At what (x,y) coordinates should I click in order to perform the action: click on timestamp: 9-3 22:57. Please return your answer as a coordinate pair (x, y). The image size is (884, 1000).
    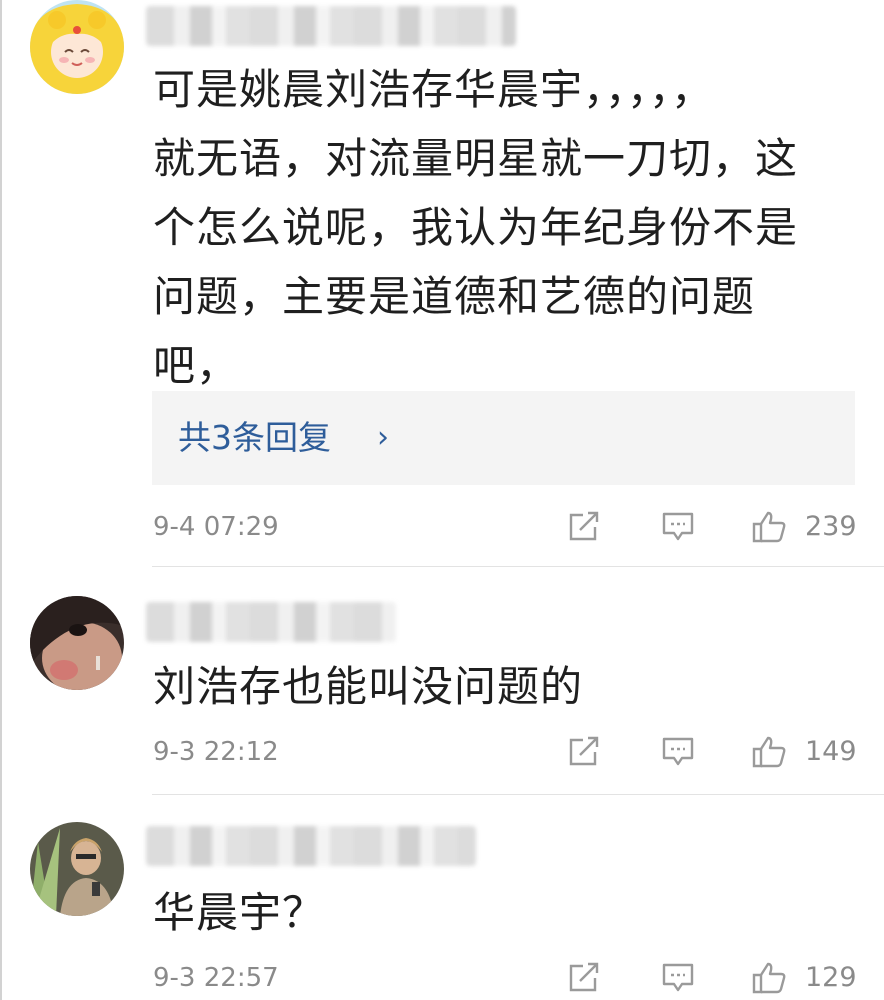
    Looking at the image, I should click on (216, 978).